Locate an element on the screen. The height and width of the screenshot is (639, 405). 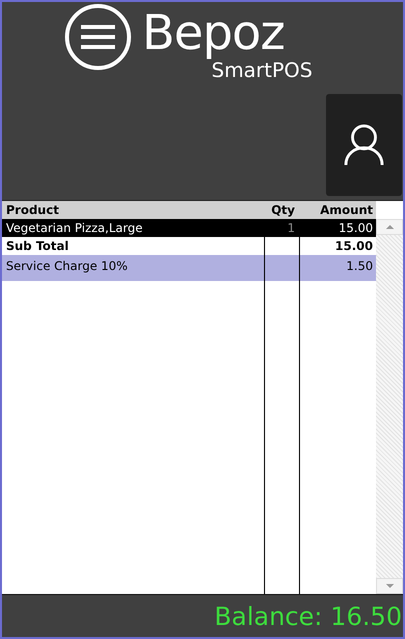
scroll-down-button is located at coordinates (389, 586).